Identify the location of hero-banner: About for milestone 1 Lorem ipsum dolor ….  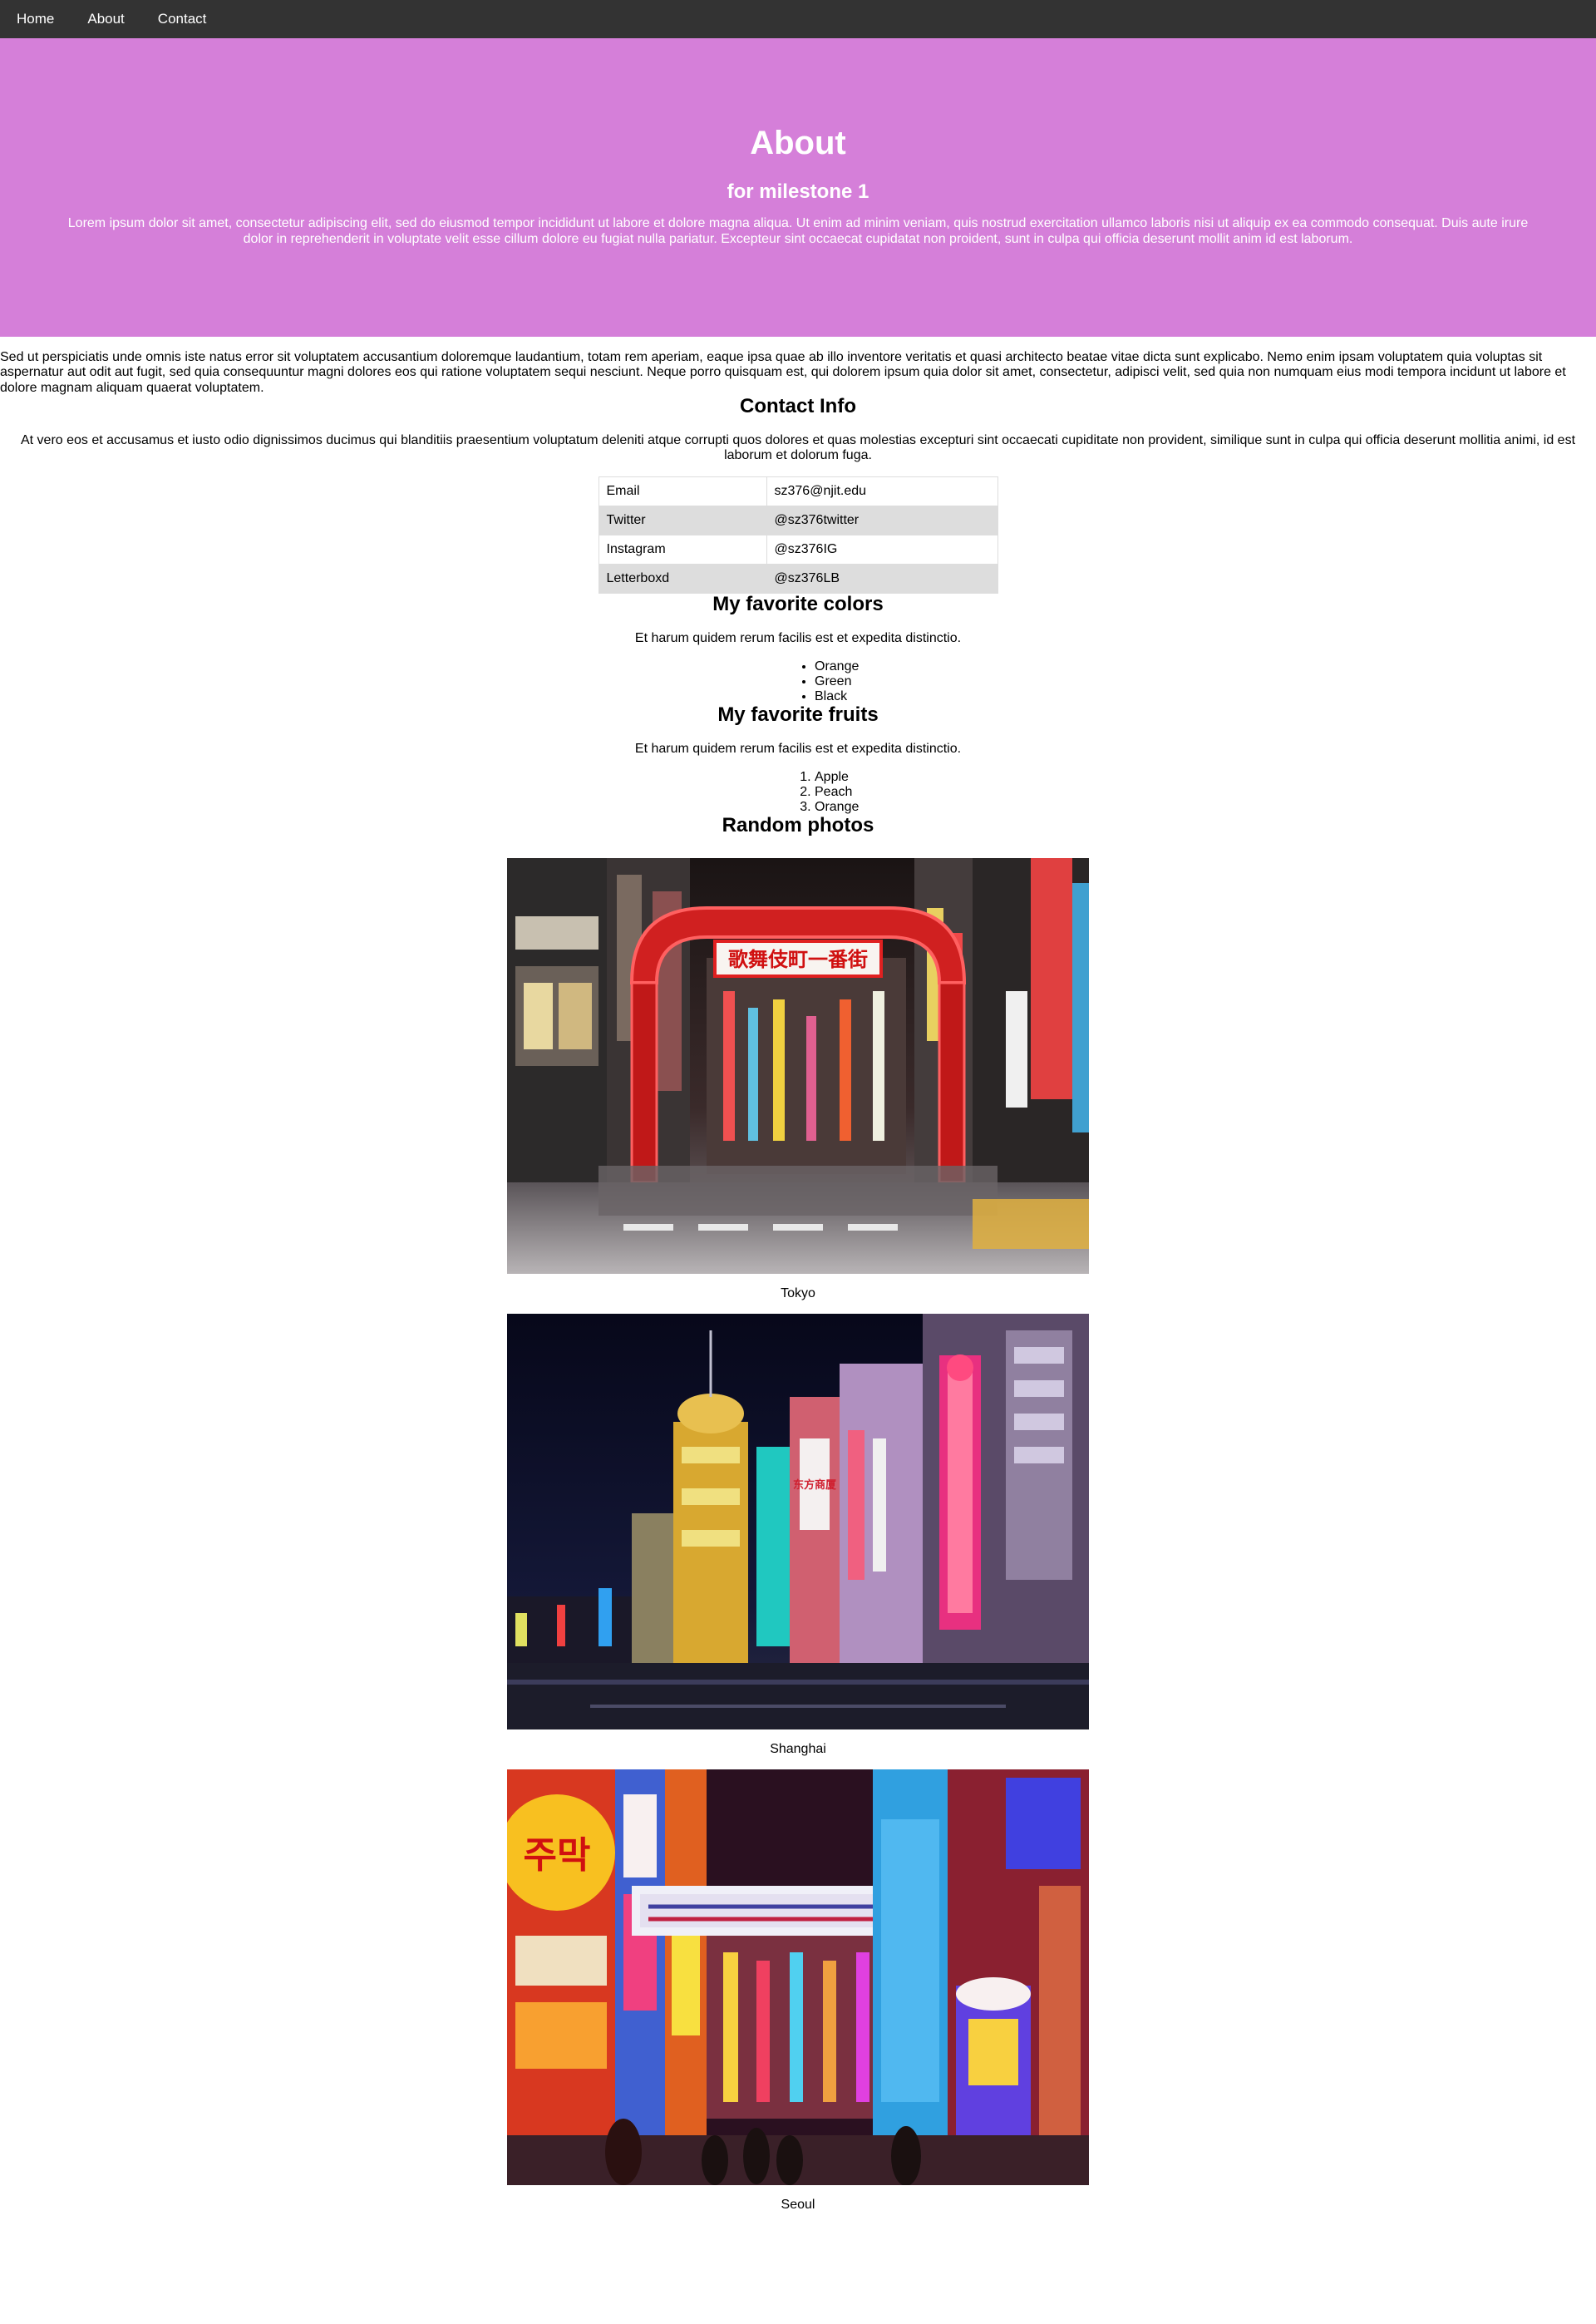
(798, 187).